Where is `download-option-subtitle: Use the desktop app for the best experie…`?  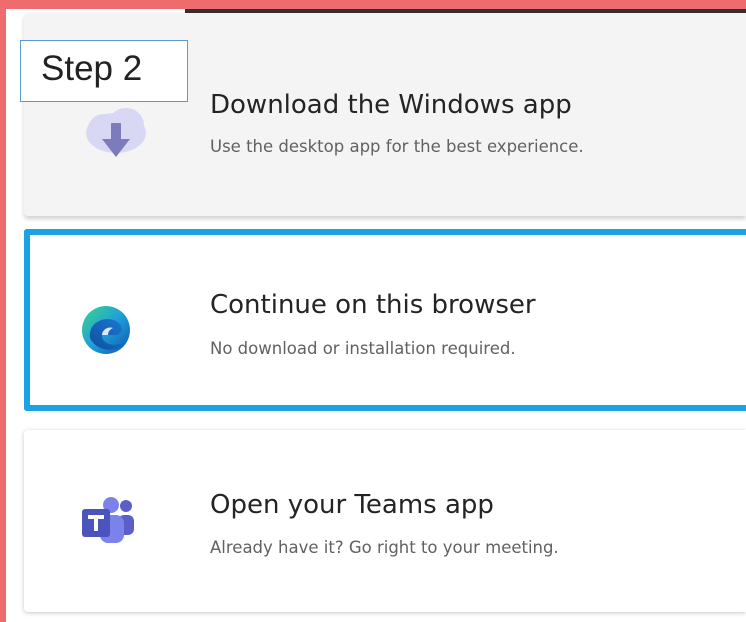 download-option-subtitle: Use the desktop app for the best experie… is located at coordinates (397, 146).